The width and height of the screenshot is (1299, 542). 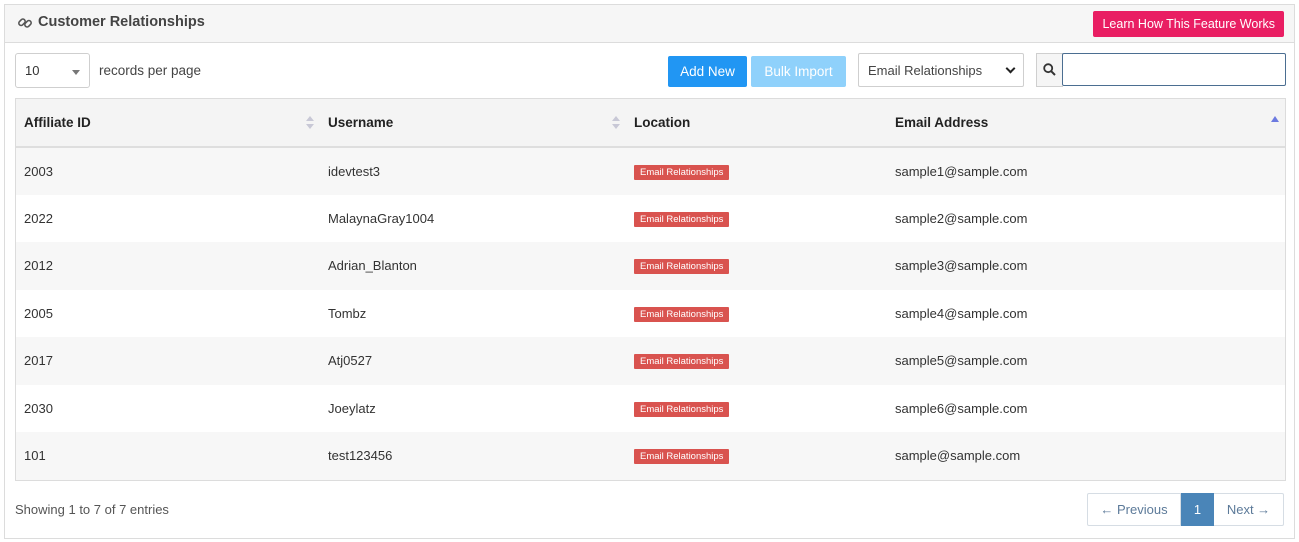 What do you see at coordinates (350, 361) in the screenshot?
I see `username-cell: Atj0527` at bounding box center [350, 361].